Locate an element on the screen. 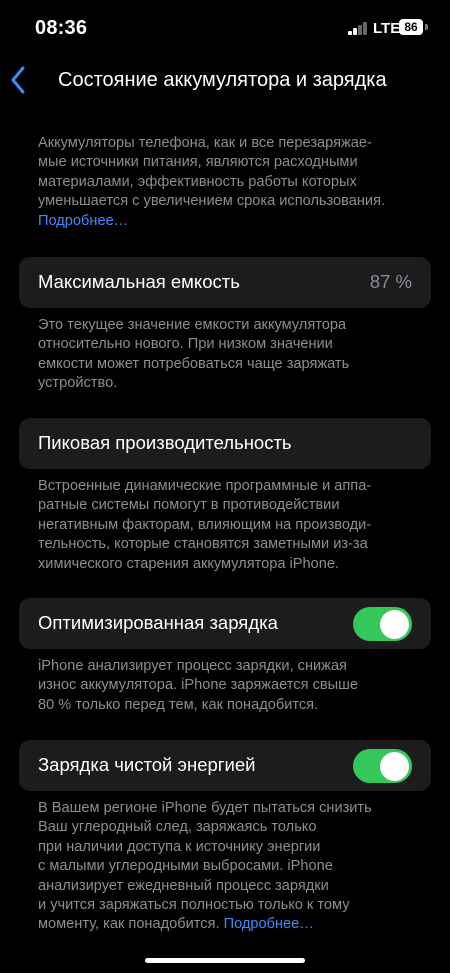 The height and width of the screenshot is (973, 450). clean-energy-toggle is located at coordinates (382, 766).